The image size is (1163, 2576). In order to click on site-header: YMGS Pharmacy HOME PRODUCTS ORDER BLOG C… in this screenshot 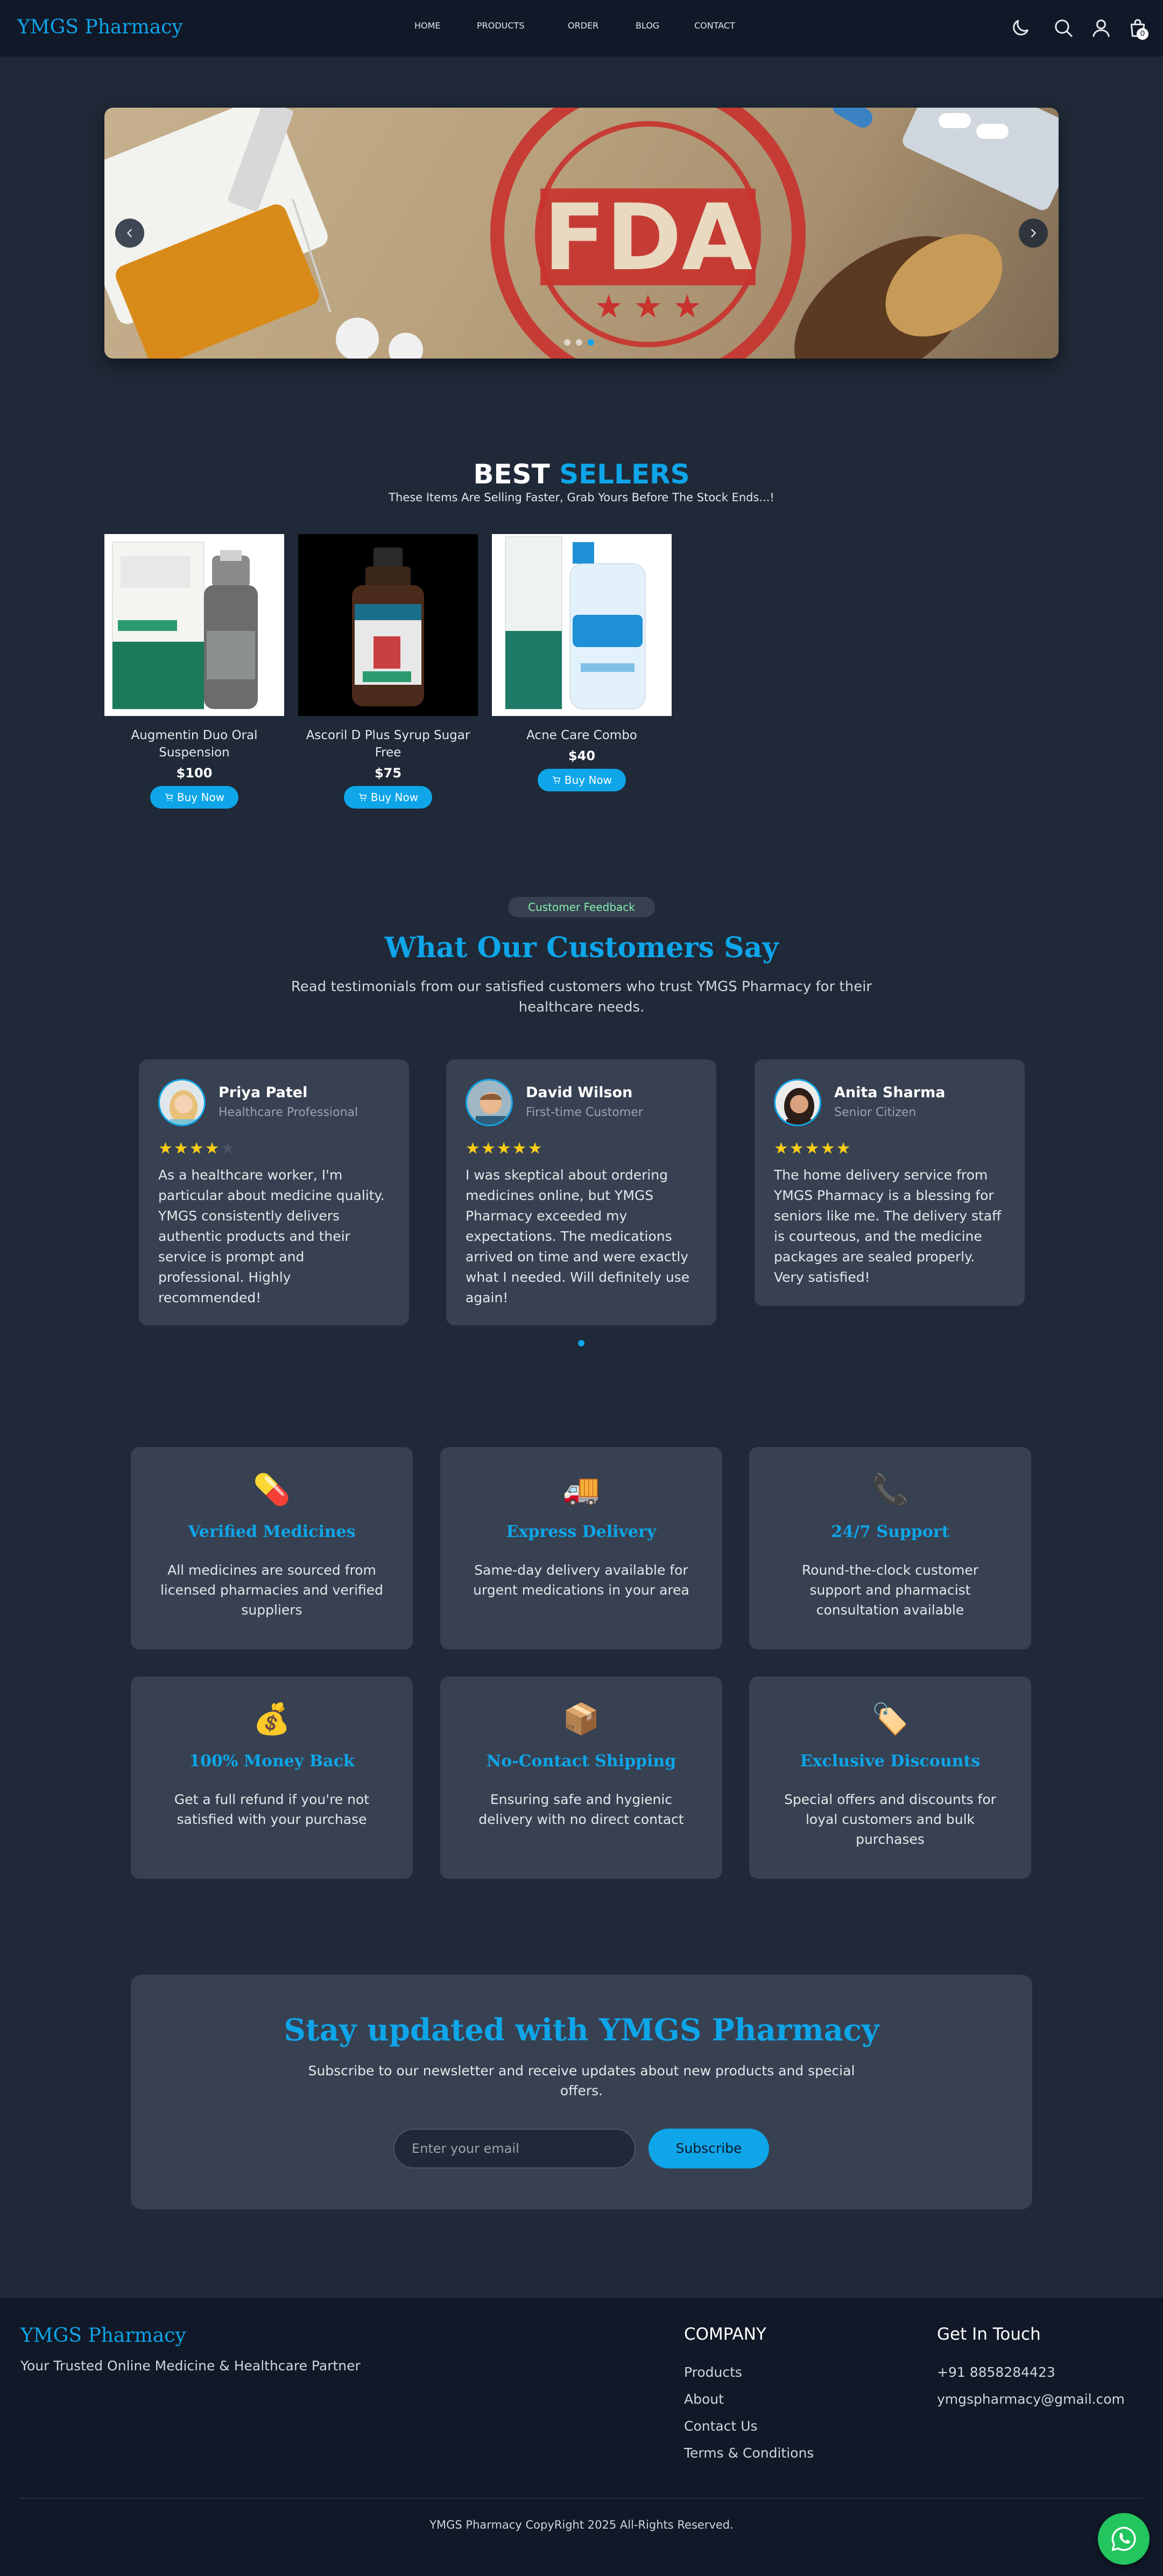, I will do `click(581, 28)`.